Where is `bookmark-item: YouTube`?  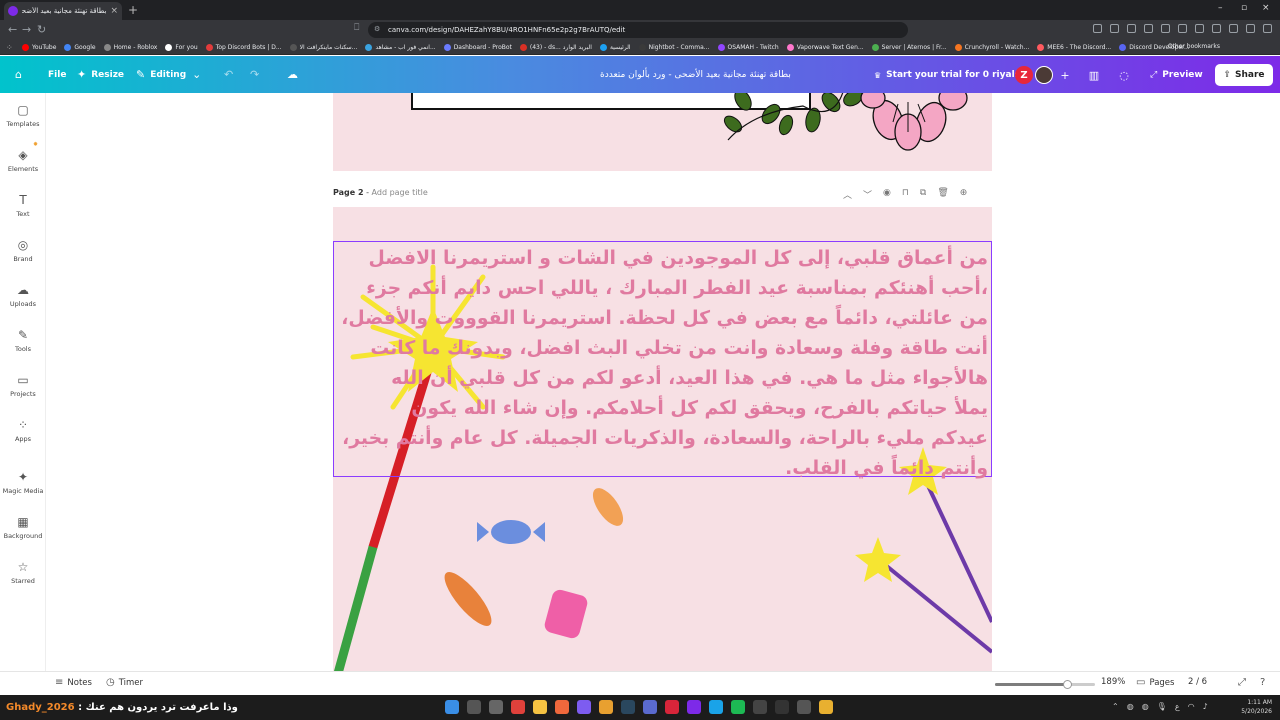
bookmark-item: YouTube is located at coordinates (39, 47).